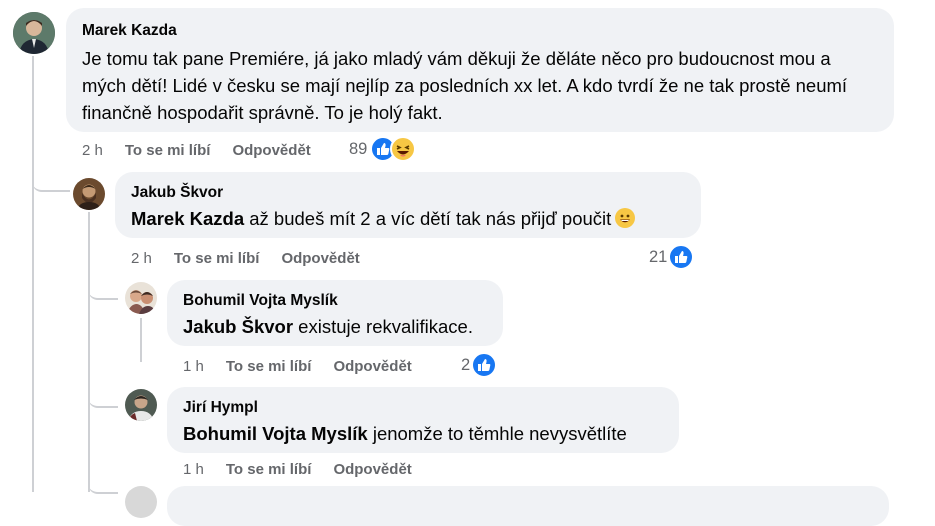 The height and width of the screenshot is (526, 935). I want to click on comment-author: Jakub Škvor, so click(408, 193).